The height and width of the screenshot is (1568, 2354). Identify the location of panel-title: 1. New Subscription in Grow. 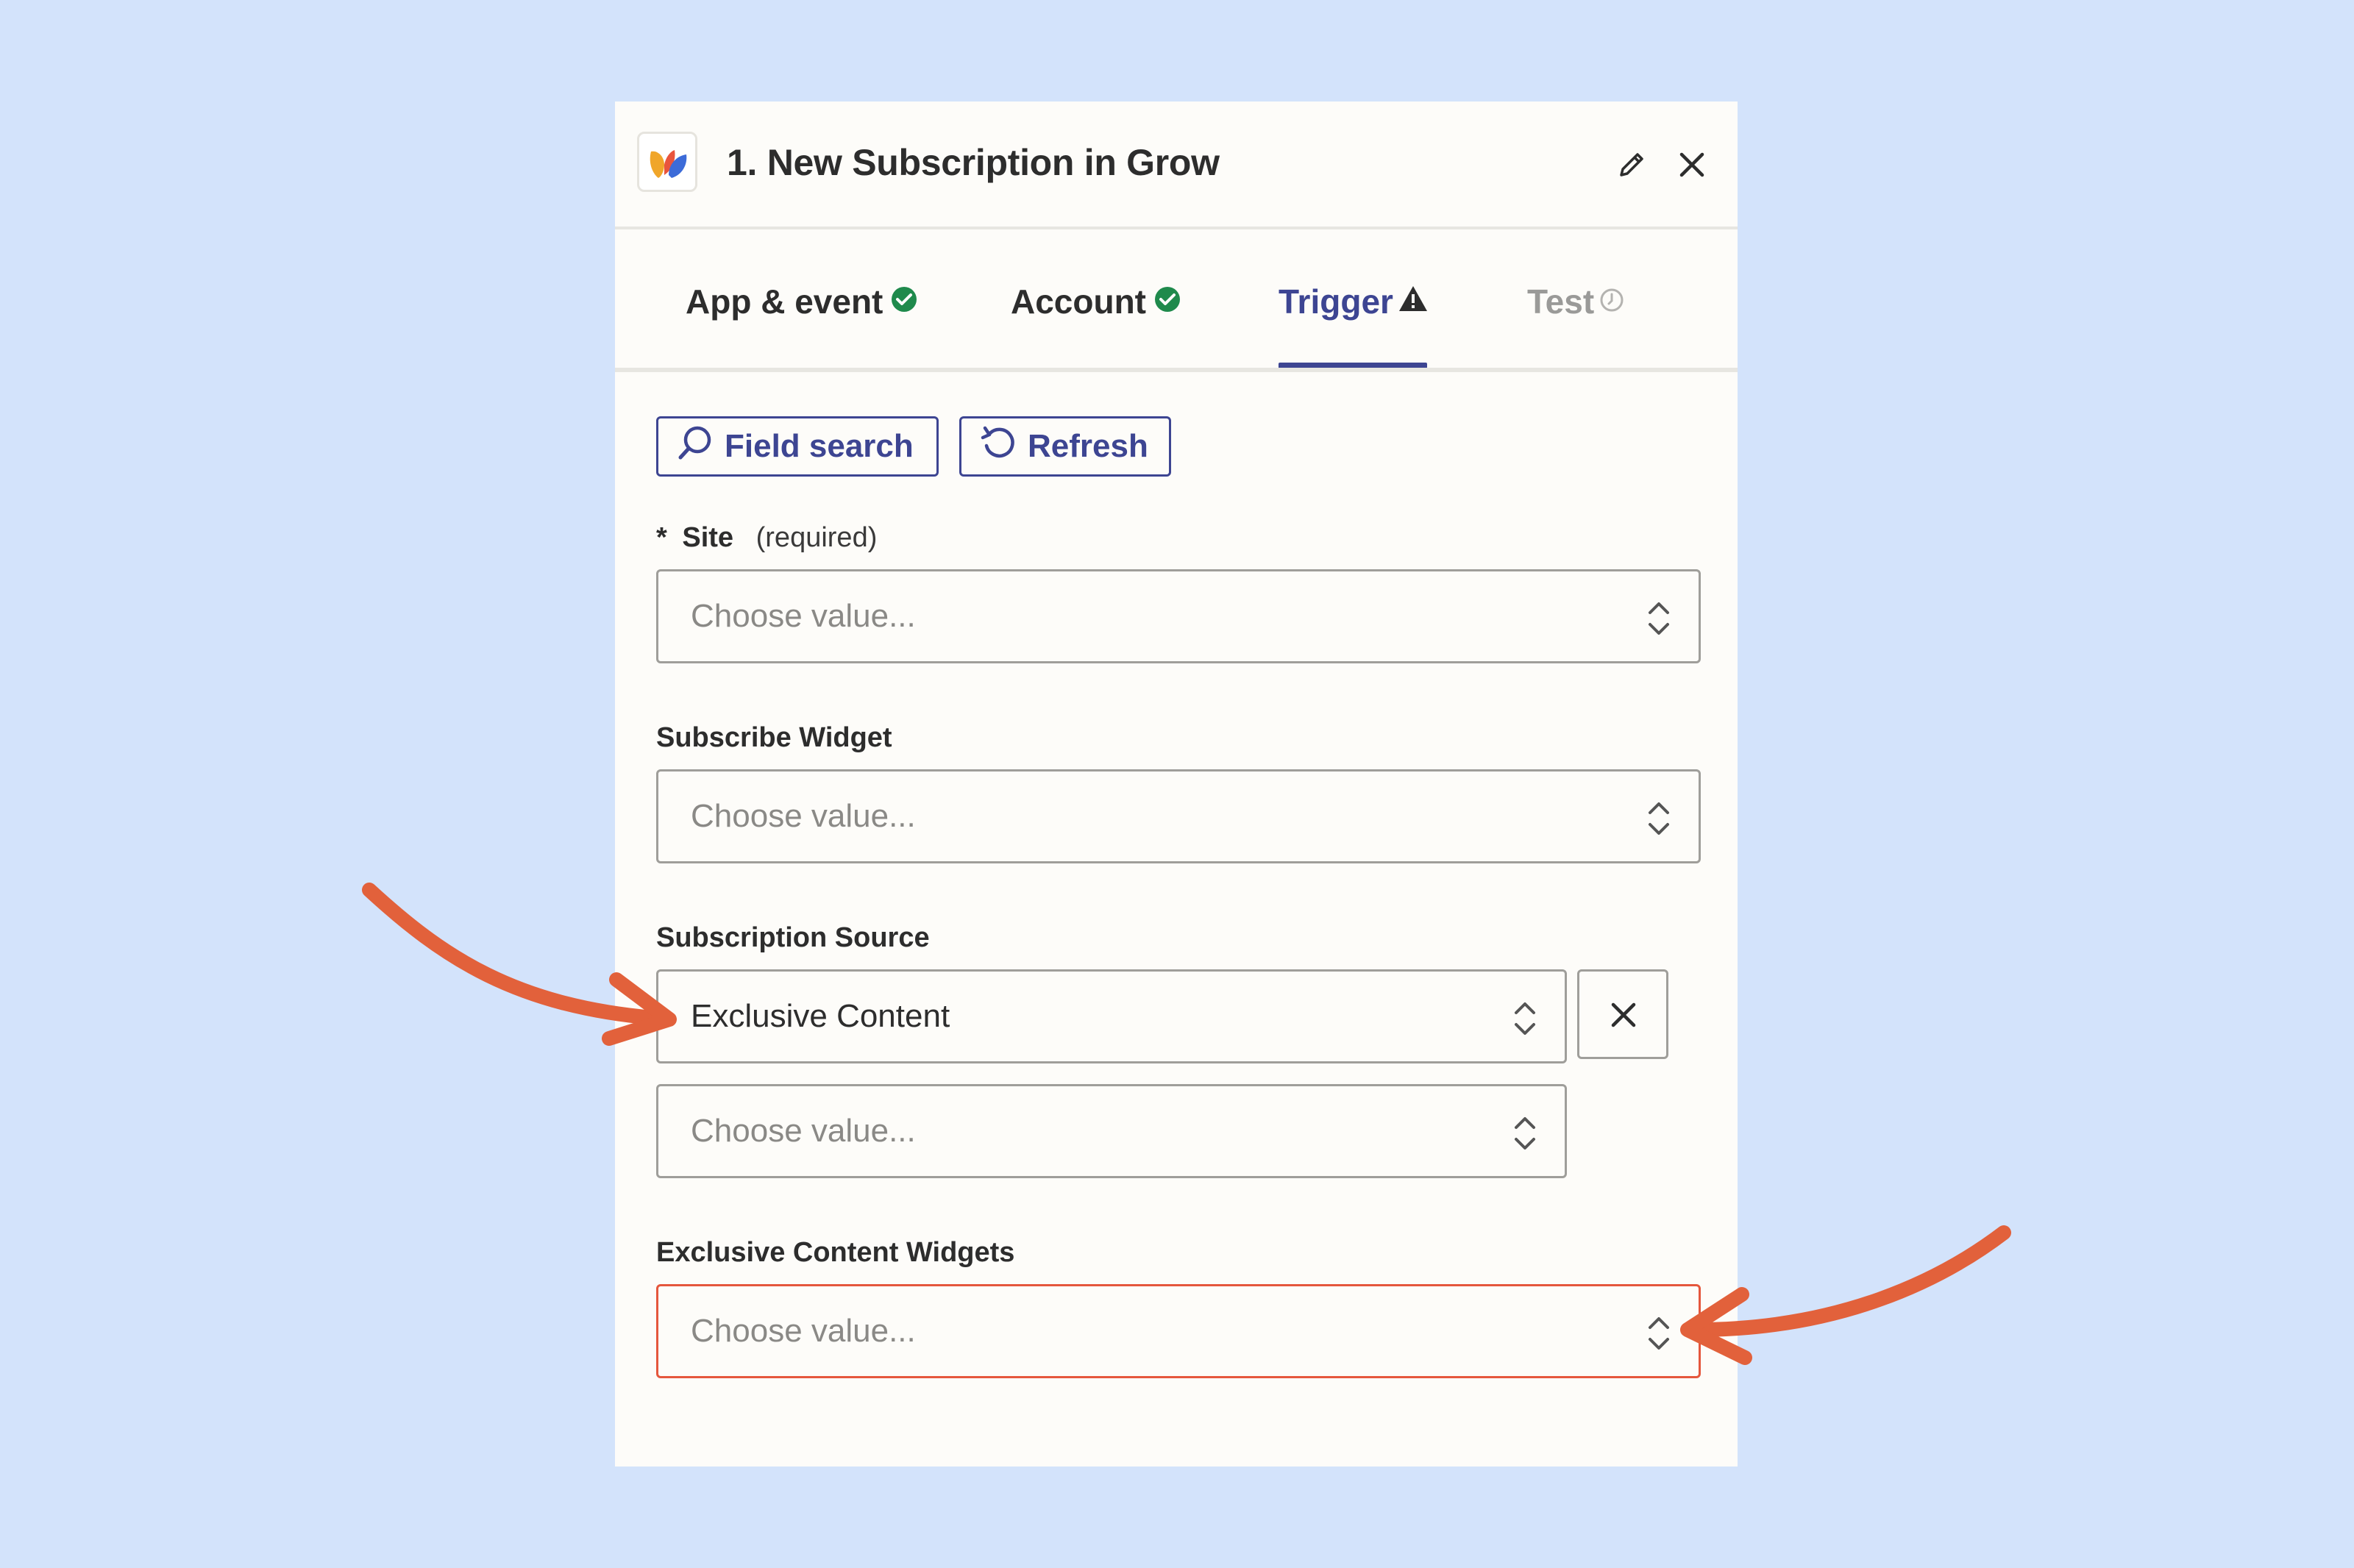
(973, 162).